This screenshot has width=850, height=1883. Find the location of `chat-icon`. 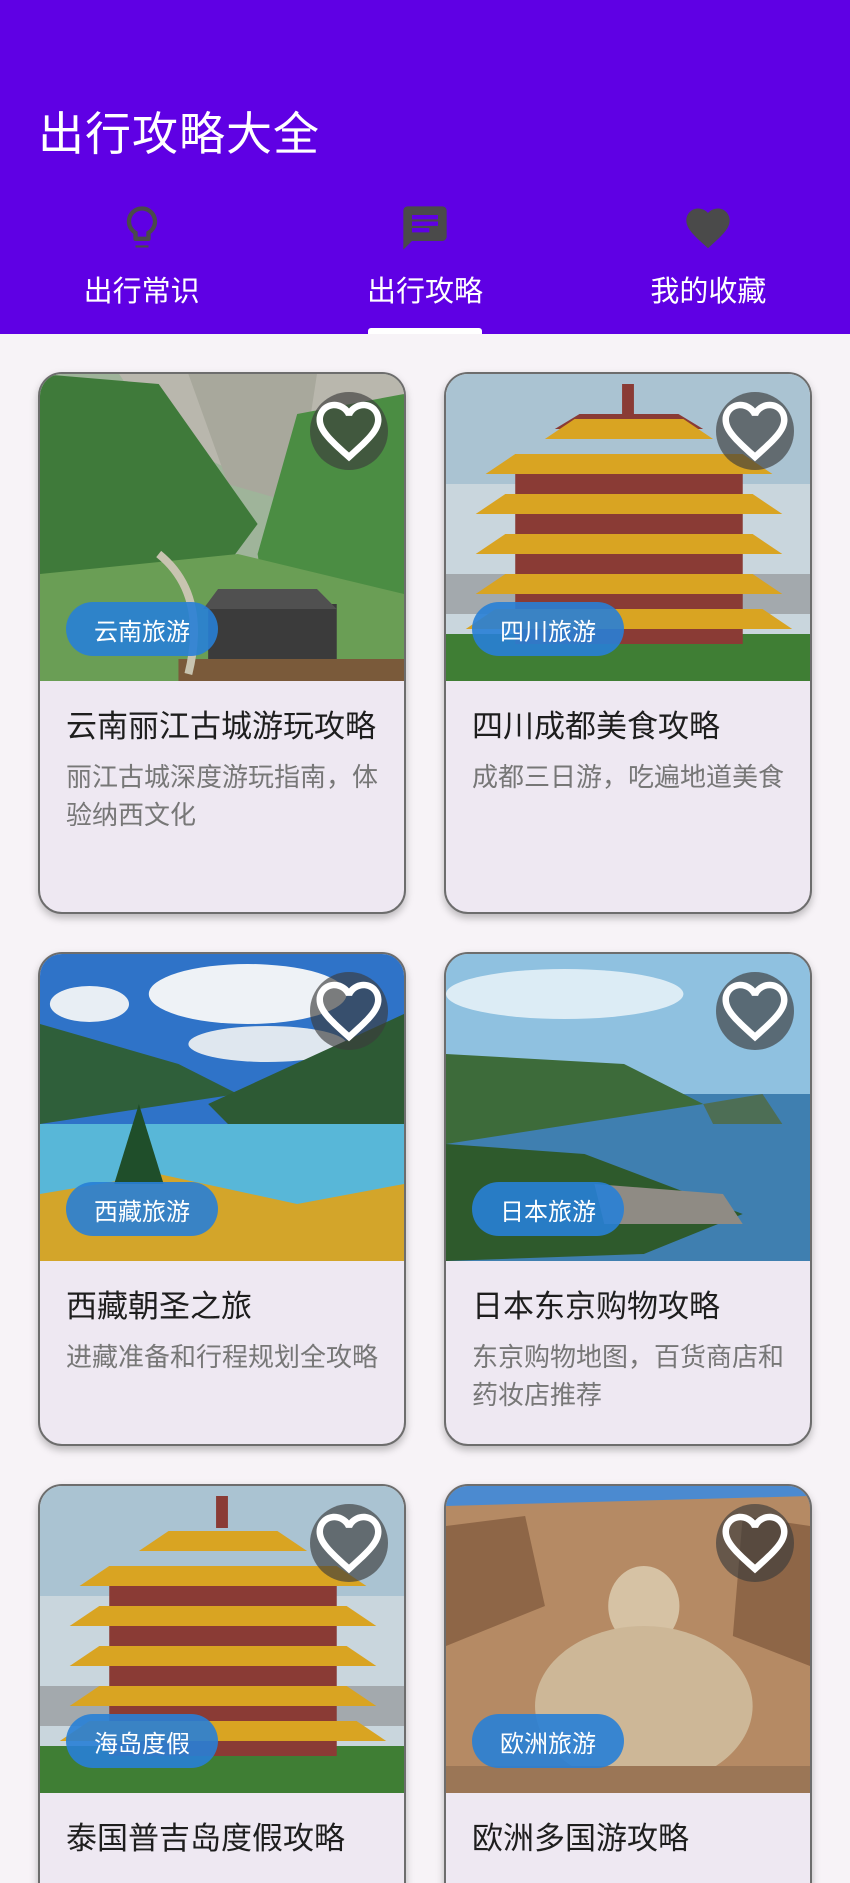

chat-icon is located at coordinates (425, 228).